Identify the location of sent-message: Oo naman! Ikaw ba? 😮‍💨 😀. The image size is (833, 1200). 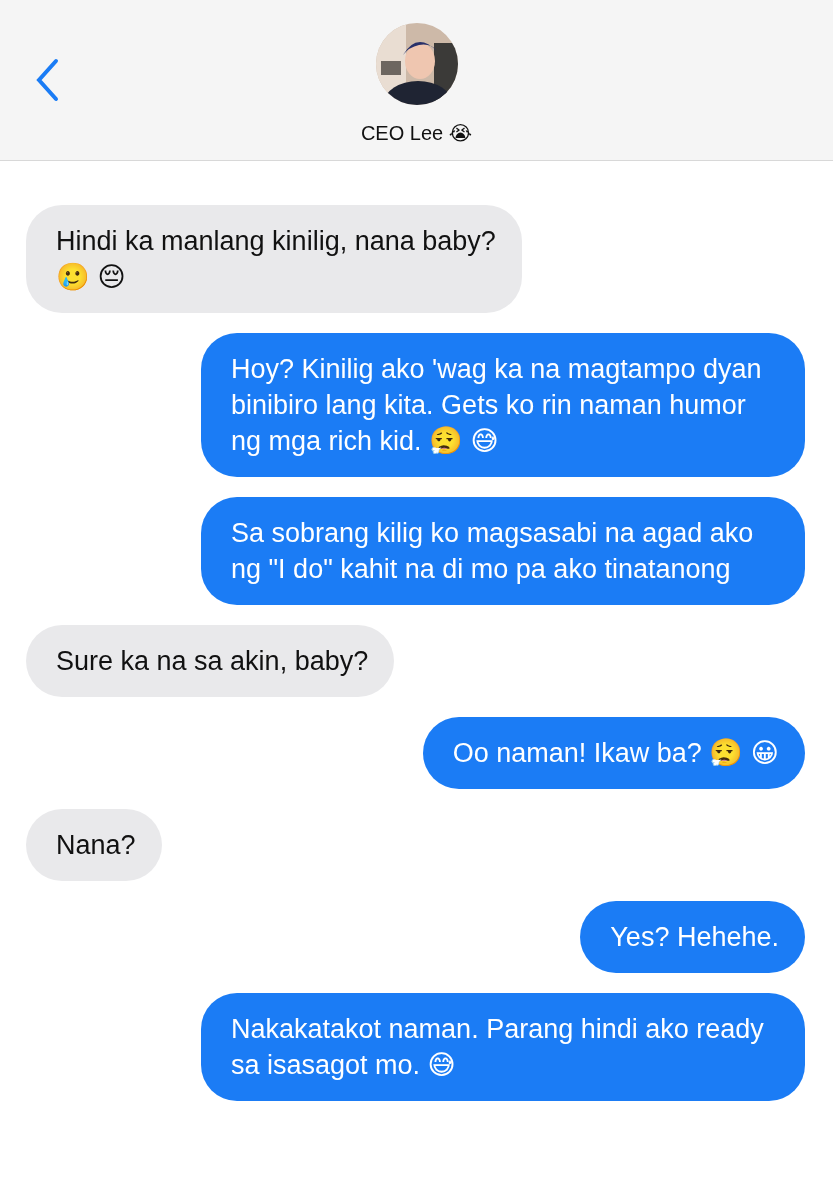
(613, 753).